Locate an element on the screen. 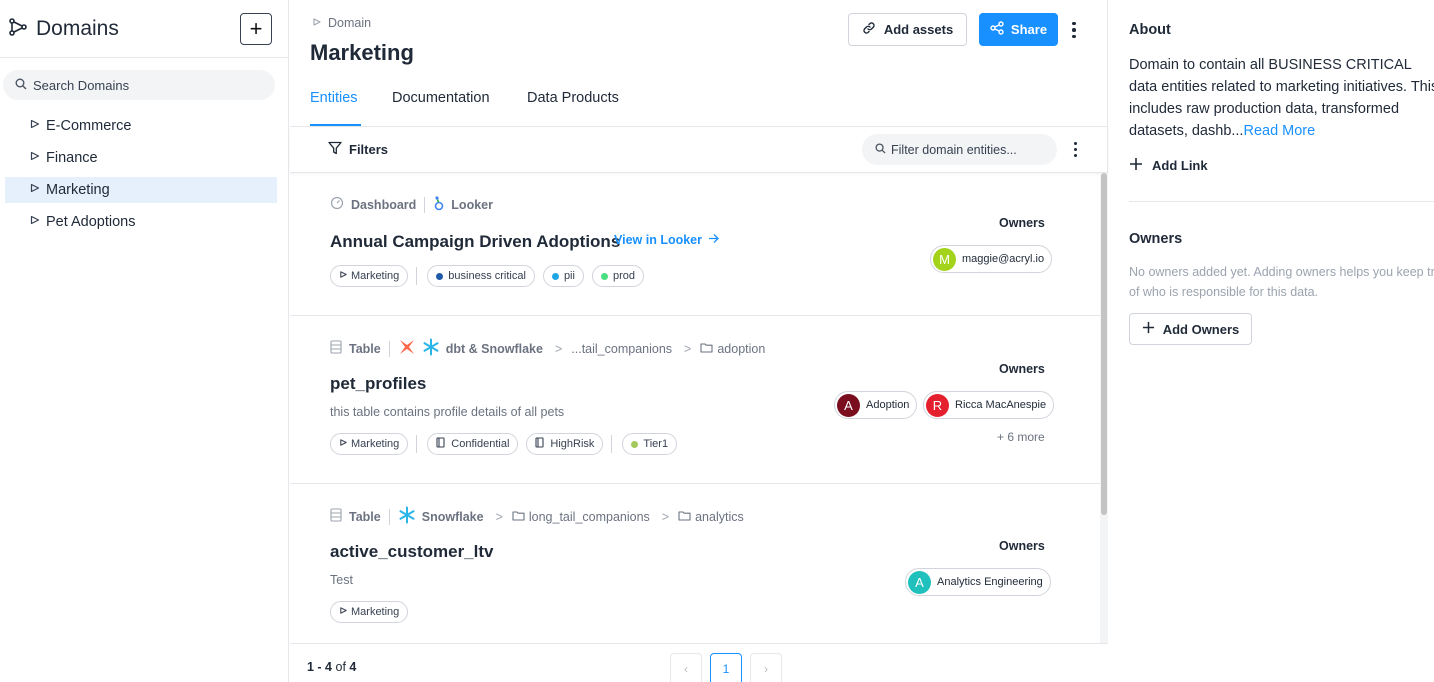 The height and width of the screenshot is (682, 1434). tag-business-critical: business critical is located at coordinates (481, 276).